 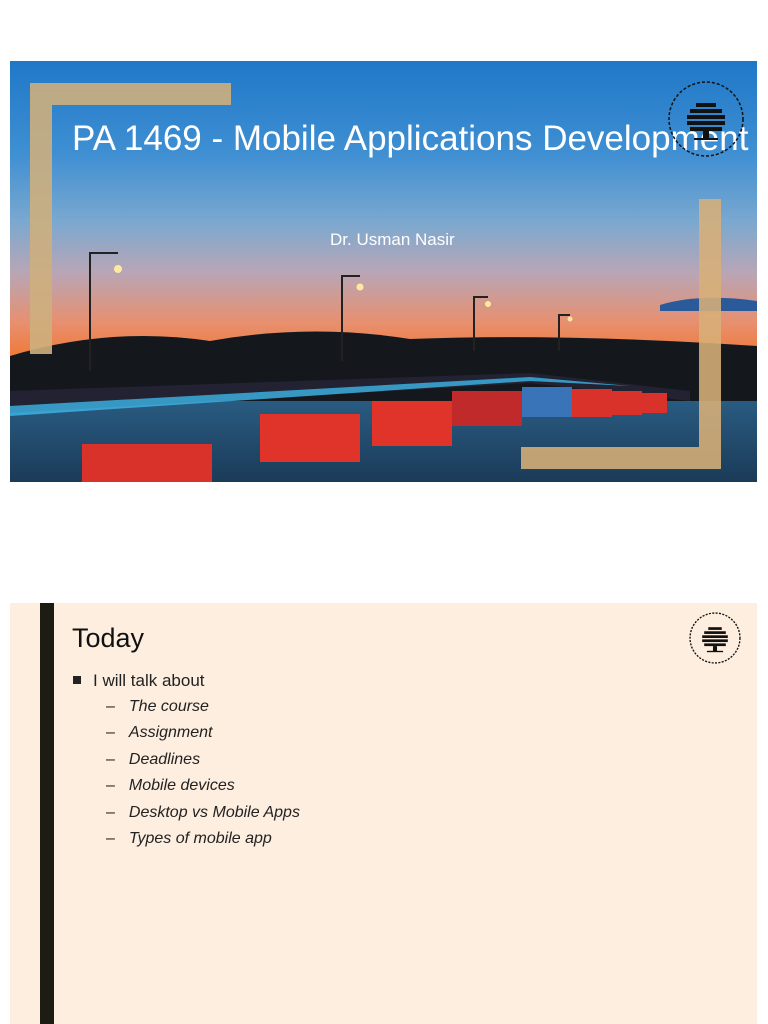 I want to click on accent-bar, so click(x=47, y=813).